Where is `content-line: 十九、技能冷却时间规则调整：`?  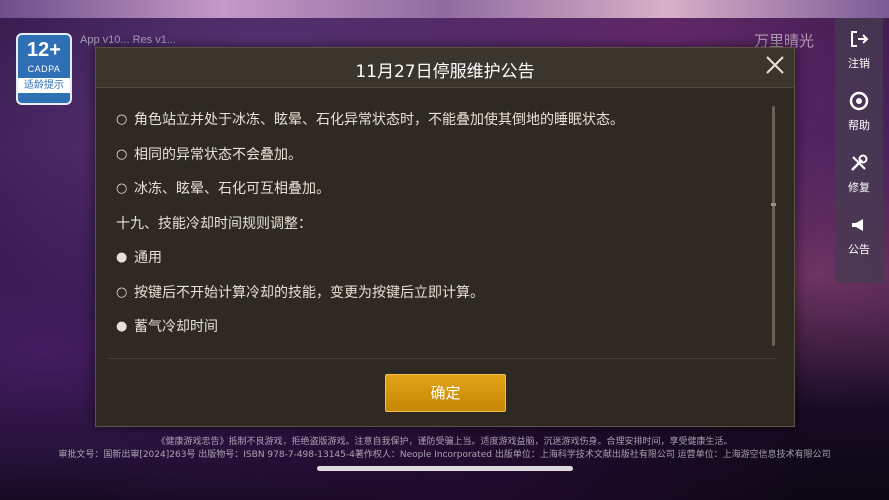 content-line: 十九、技能冷却时间规则调整： is located at coordinates (436, 231).